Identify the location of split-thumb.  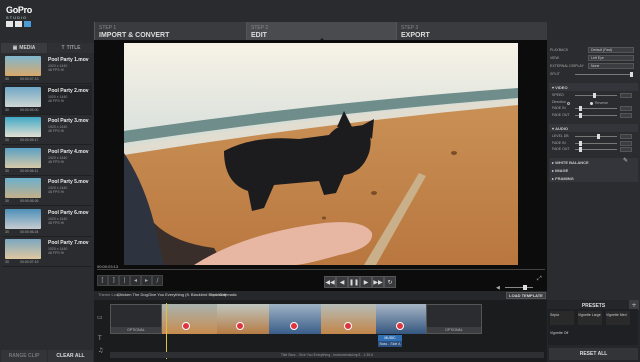
(631, 74).